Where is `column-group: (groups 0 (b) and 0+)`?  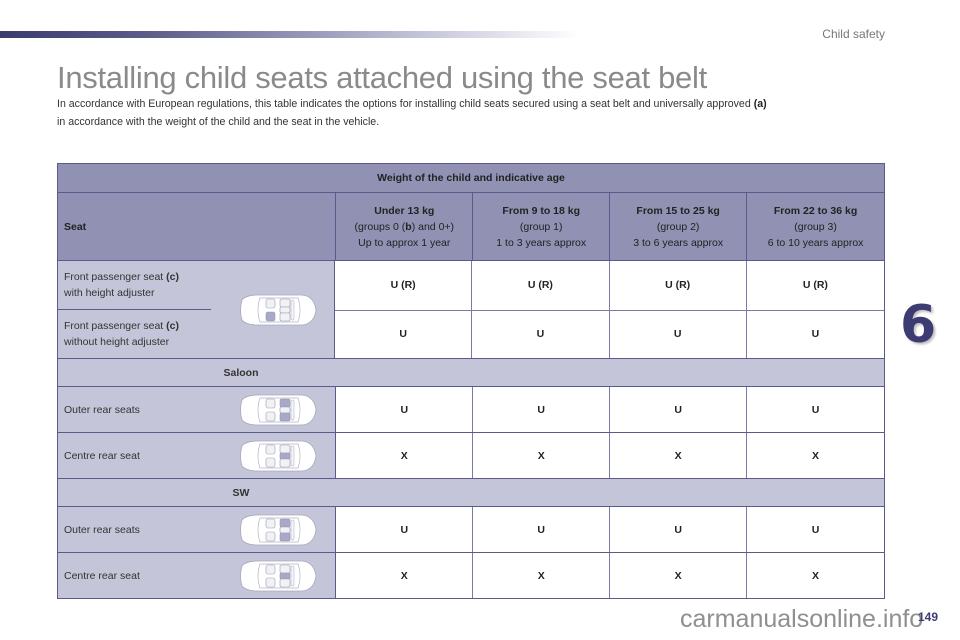
column-group: (groups 0 (b) and 0+) is located at coordinates (404, 226).